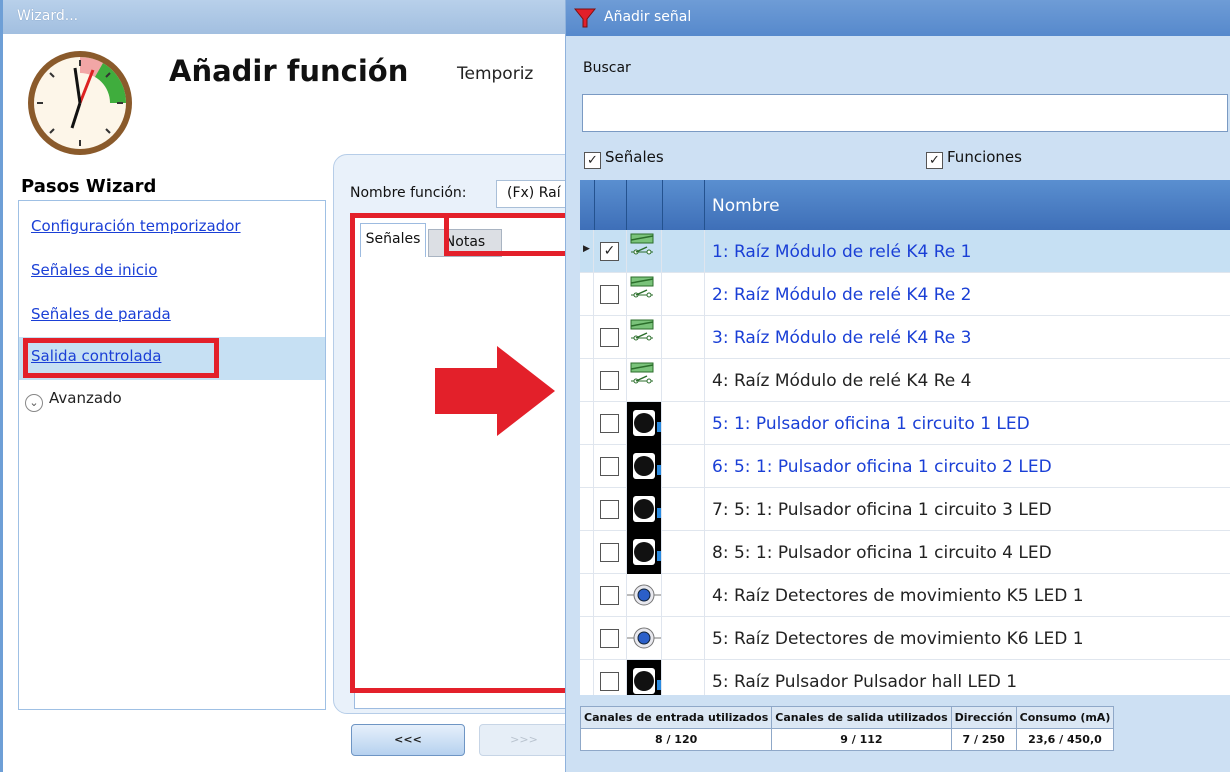 This screenshot has width=1230, height=772. Describe the element at coordinates (495, 74) in the screenshot. I see `wizard-subtitle: Temporiz` at that location.